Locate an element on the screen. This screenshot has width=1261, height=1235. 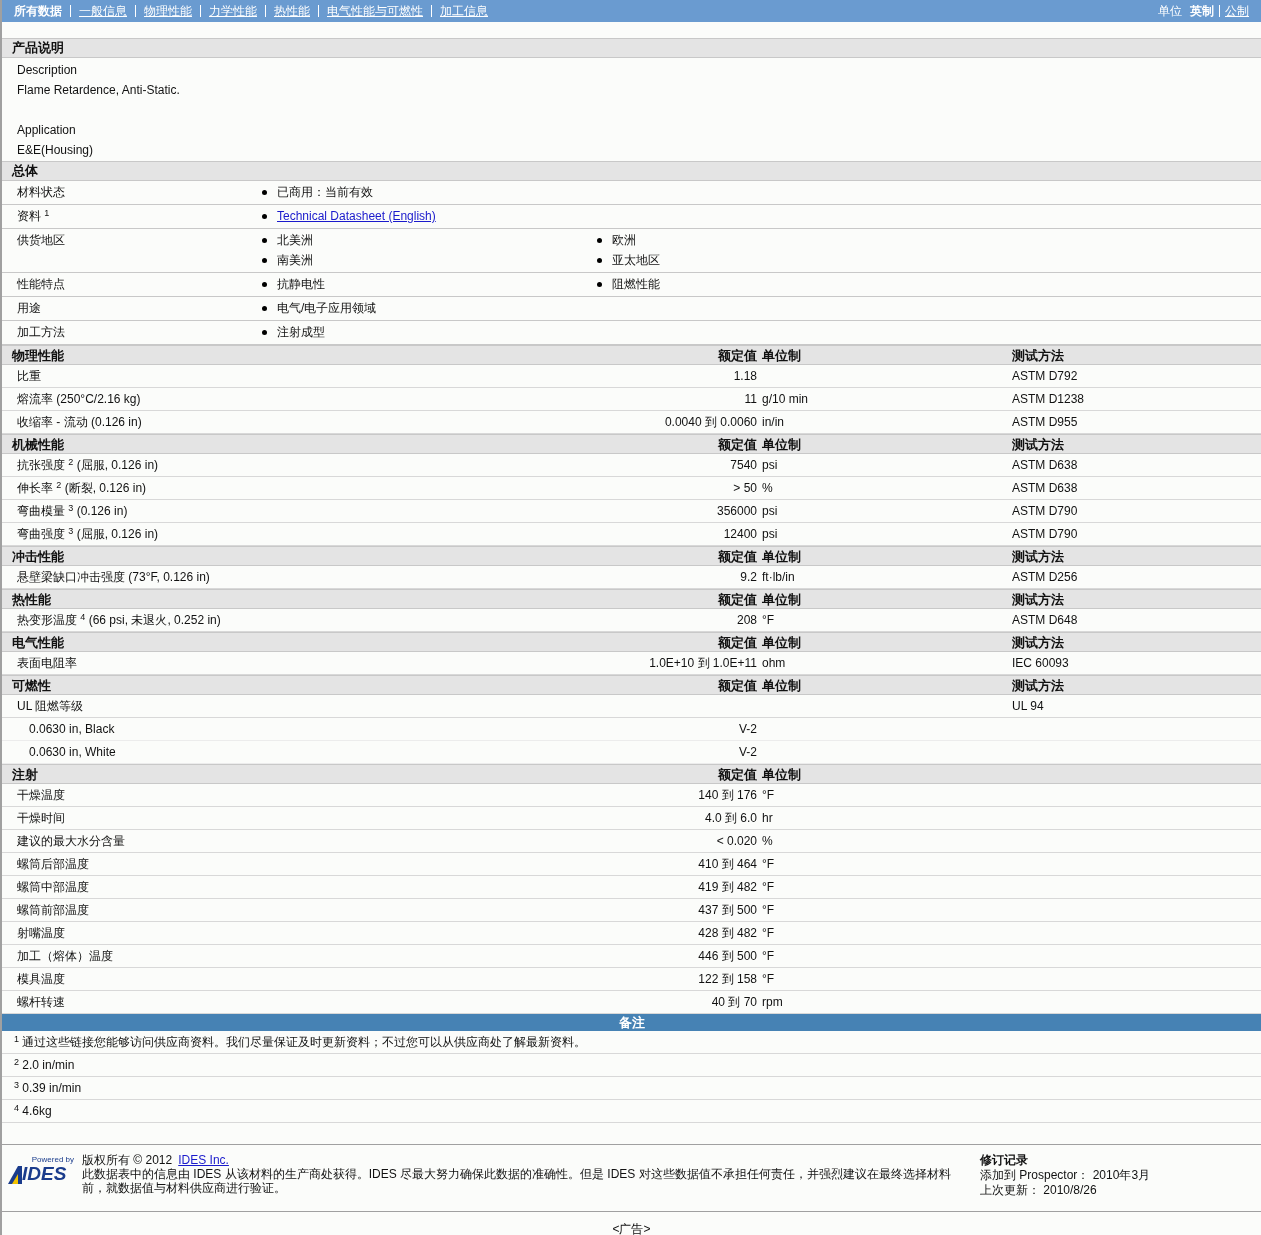
nav-link: 物理性能 is located at coordinates (168, 11).